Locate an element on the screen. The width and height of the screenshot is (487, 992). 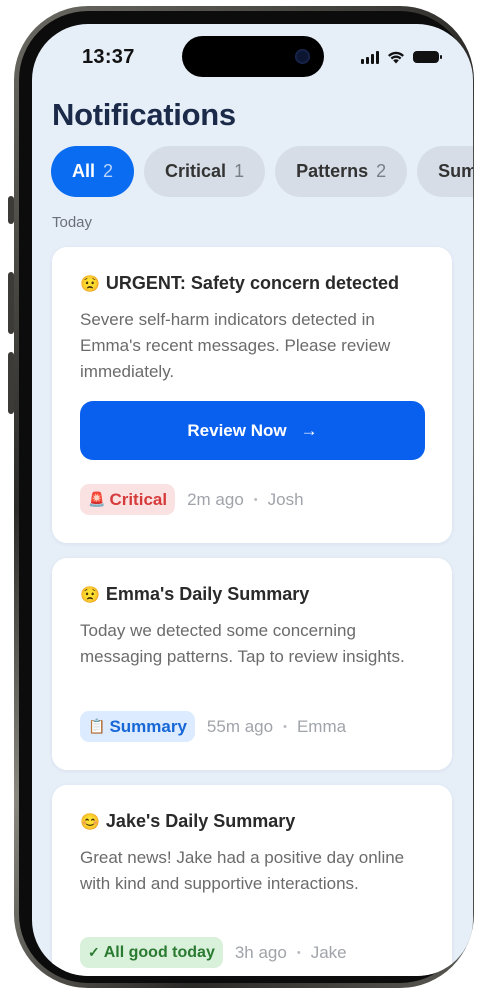
all-good-badge: ✓ All good today is located at coordinates (151, 952).